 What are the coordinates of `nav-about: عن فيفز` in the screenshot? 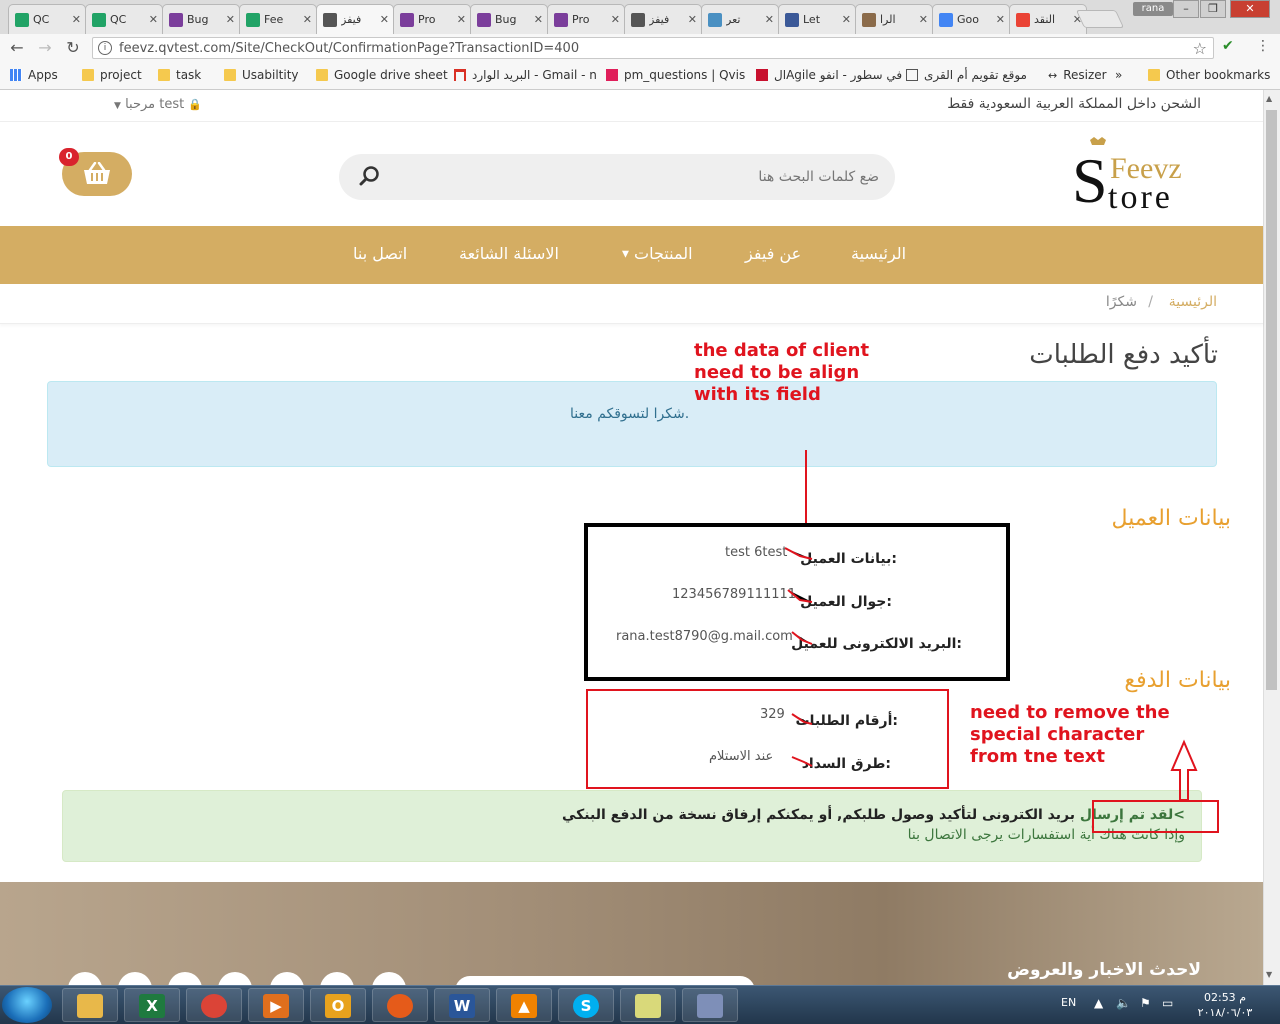 It's located at (773, 253).